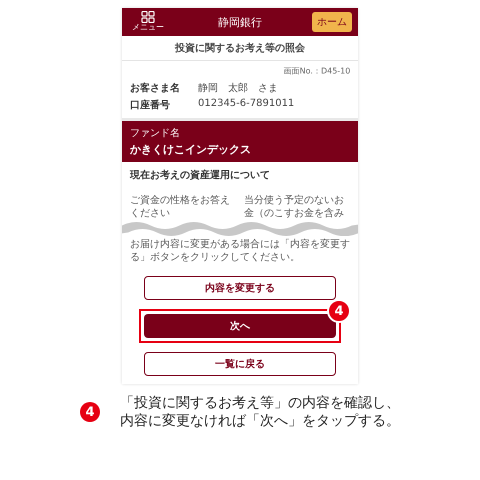 This screenshot has height=480, width=480. Describe the element at coordinates (260, 403) in the screenshot. I see `instruction-text: 「投資に関するお考え等」の内容を確認し、` at that location.